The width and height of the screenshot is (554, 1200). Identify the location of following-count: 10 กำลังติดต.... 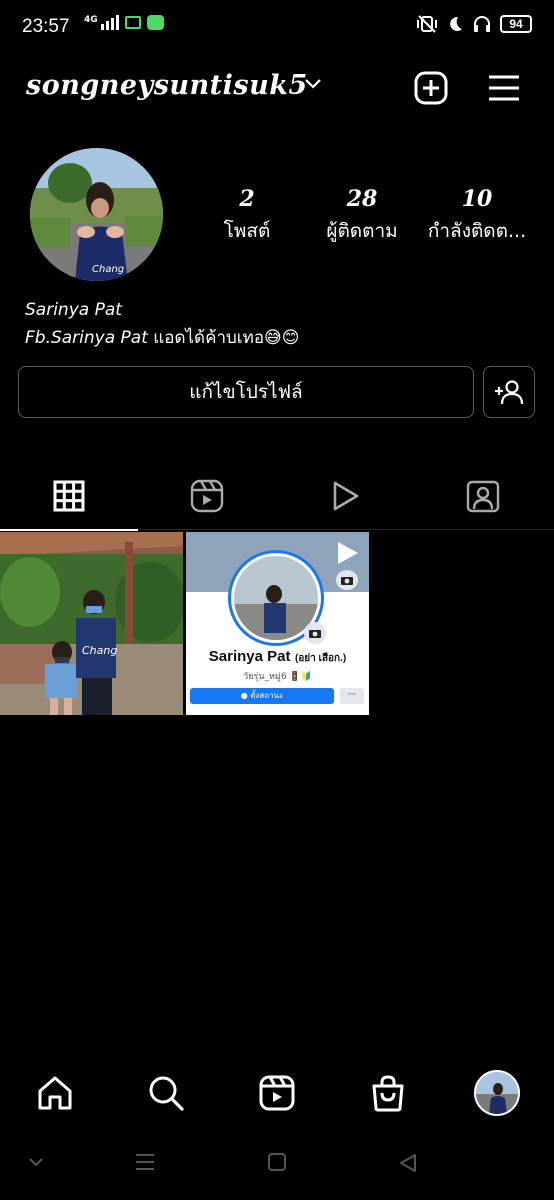
(477, 216).